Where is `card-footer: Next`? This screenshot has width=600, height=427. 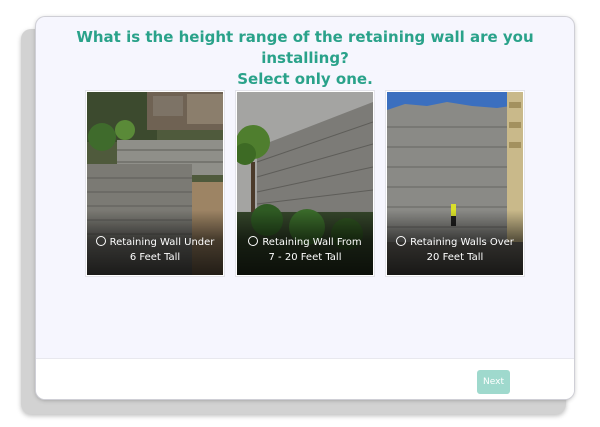 card-footer: Next is located at coordinates (305, 378).